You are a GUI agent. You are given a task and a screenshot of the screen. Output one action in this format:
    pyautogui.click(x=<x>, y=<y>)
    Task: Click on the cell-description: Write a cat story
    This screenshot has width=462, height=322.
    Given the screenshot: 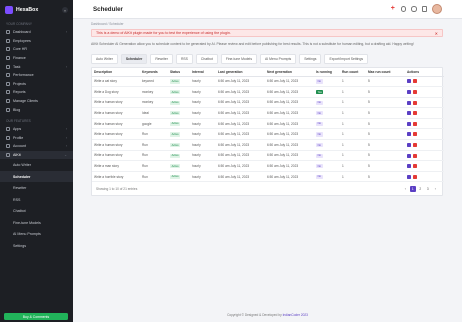 What is the action you would take?
    pyautogui.click(x=116, y=82)
    